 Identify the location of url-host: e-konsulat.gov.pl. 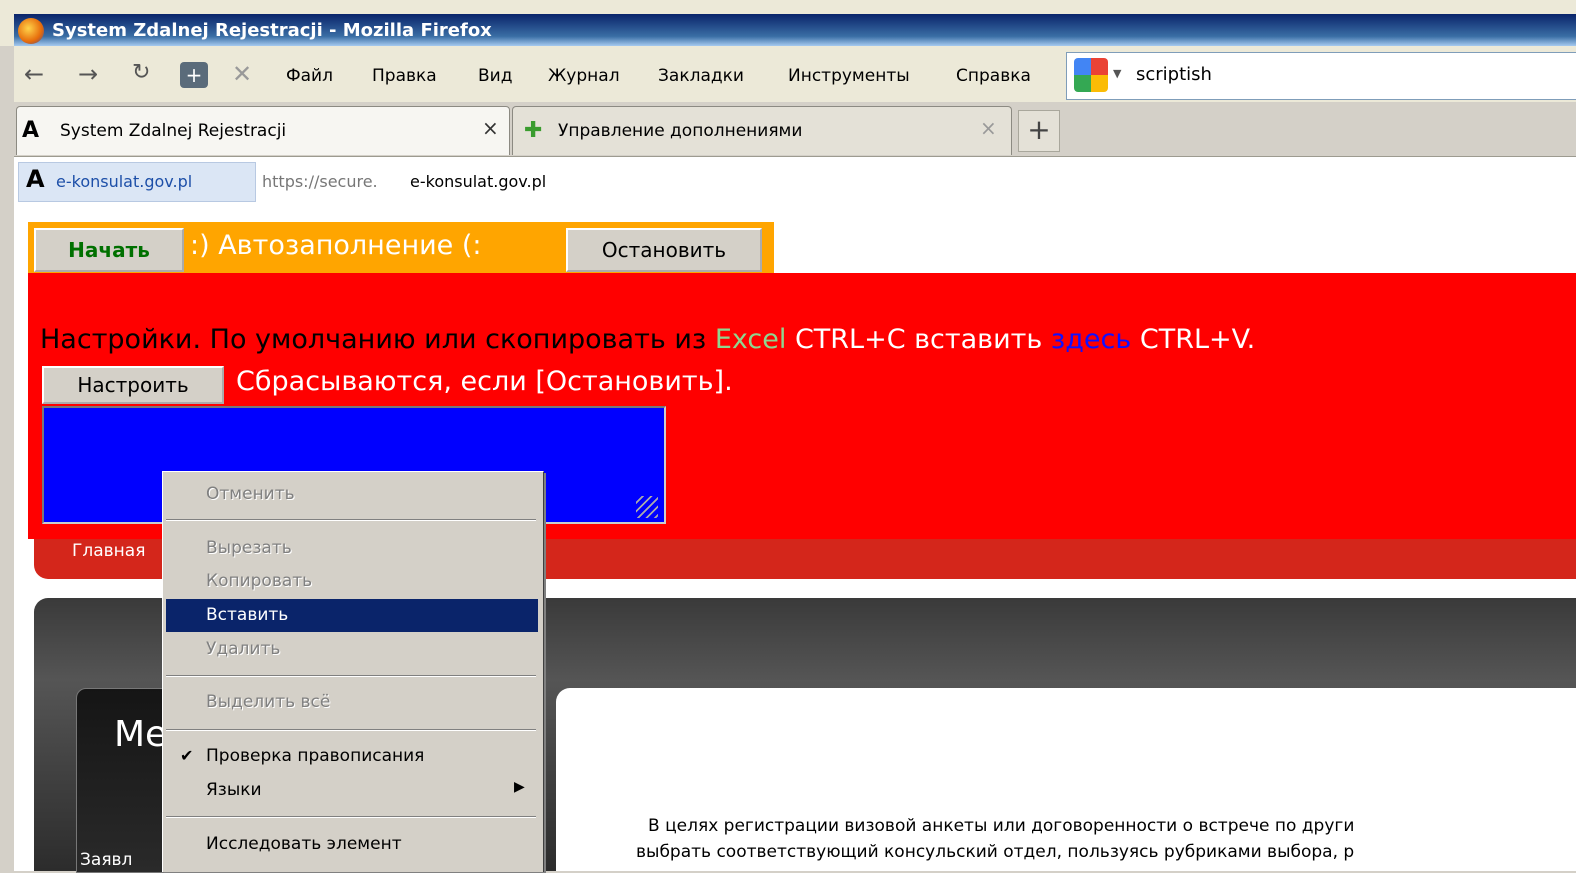
(478, 181).